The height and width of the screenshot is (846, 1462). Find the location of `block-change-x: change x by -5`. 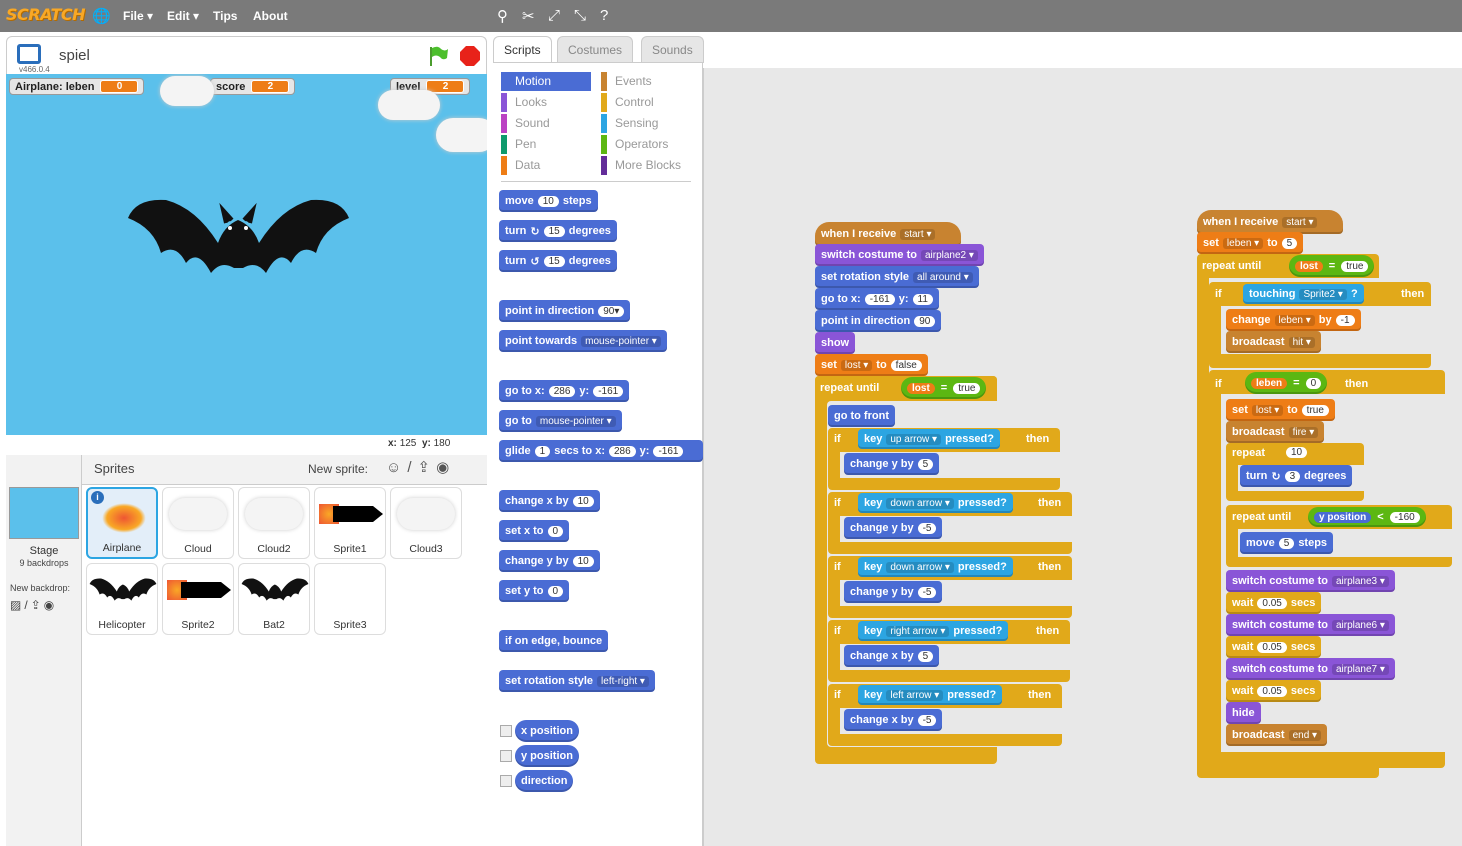

block-change-x: change x by -5 is located at coordinates (893, 720).